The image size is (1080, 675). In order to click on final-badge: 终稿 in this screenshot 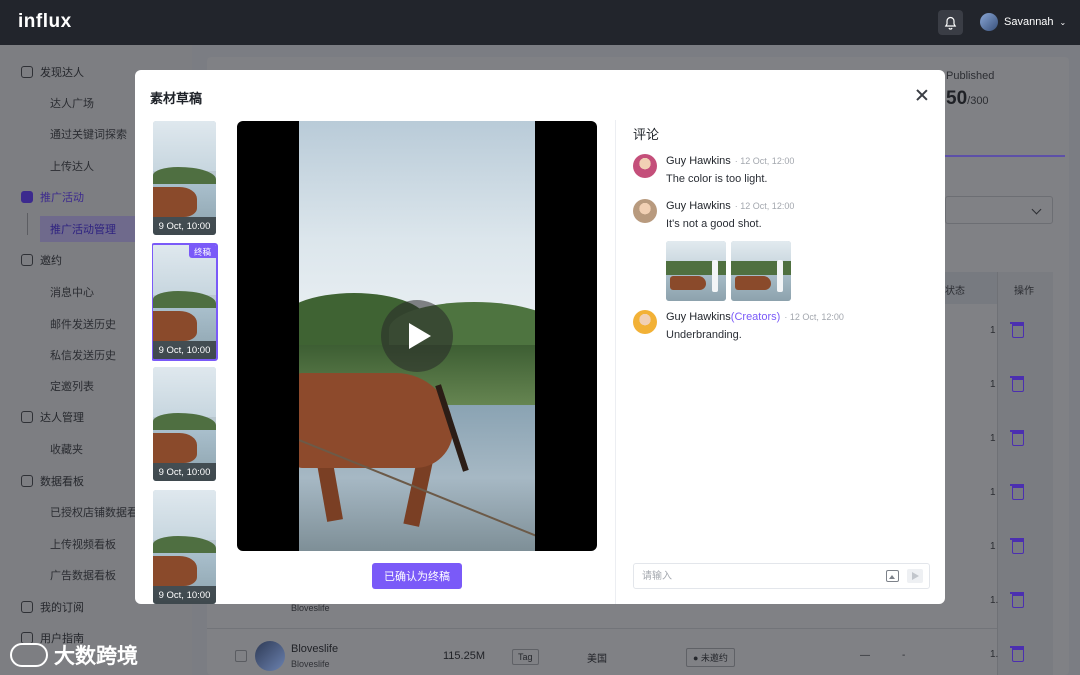, I will do `click(202, 251)`.